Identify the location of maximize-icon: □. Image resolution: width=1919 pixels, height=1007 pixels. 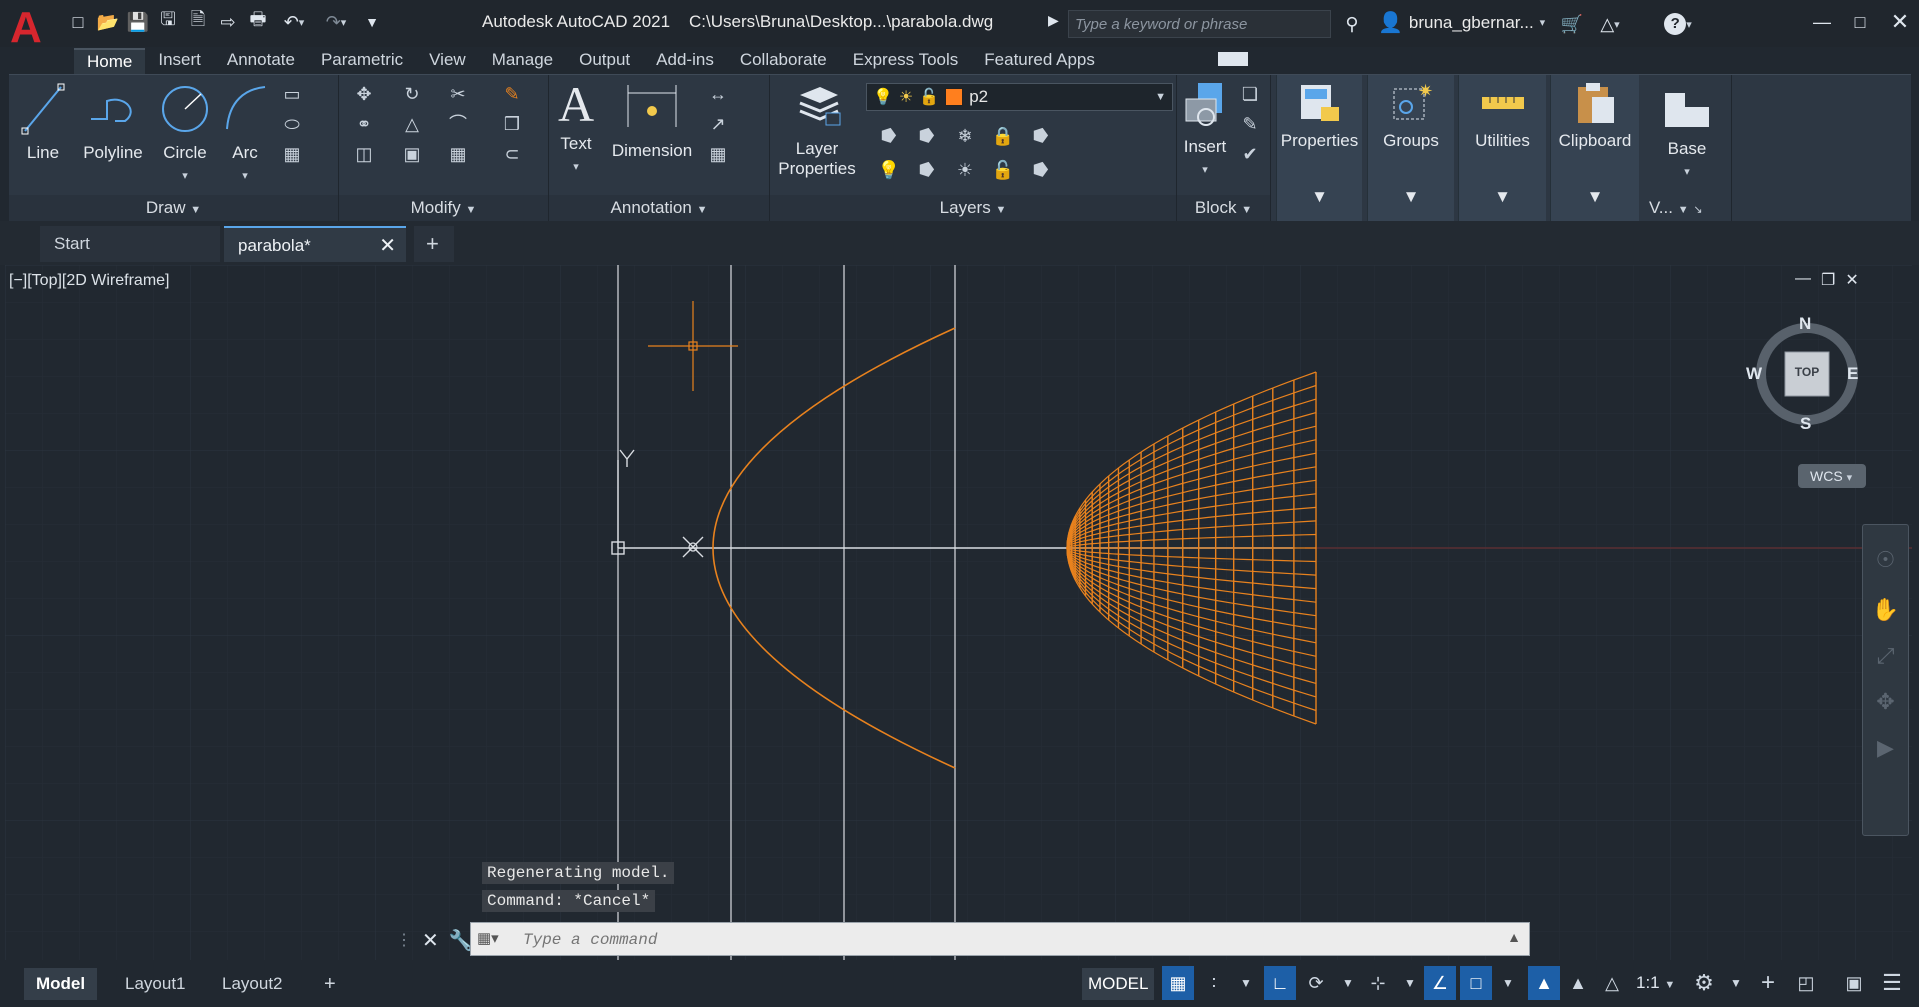
(1860, 22).